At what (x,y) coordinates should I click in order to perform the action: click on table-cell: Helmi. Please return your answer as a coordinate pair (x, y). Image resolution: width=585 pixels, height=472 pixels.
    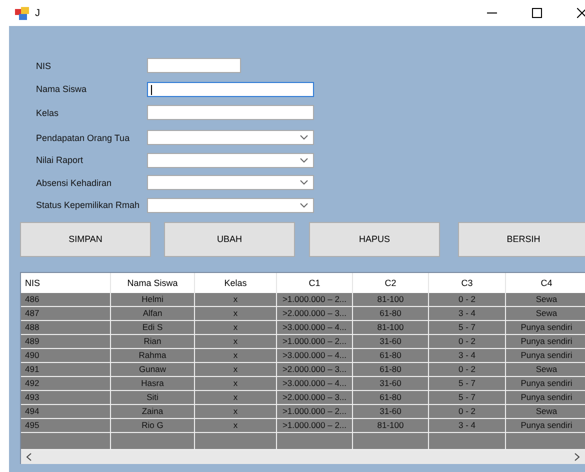
    Looking at the image, I should click on (153, 299).